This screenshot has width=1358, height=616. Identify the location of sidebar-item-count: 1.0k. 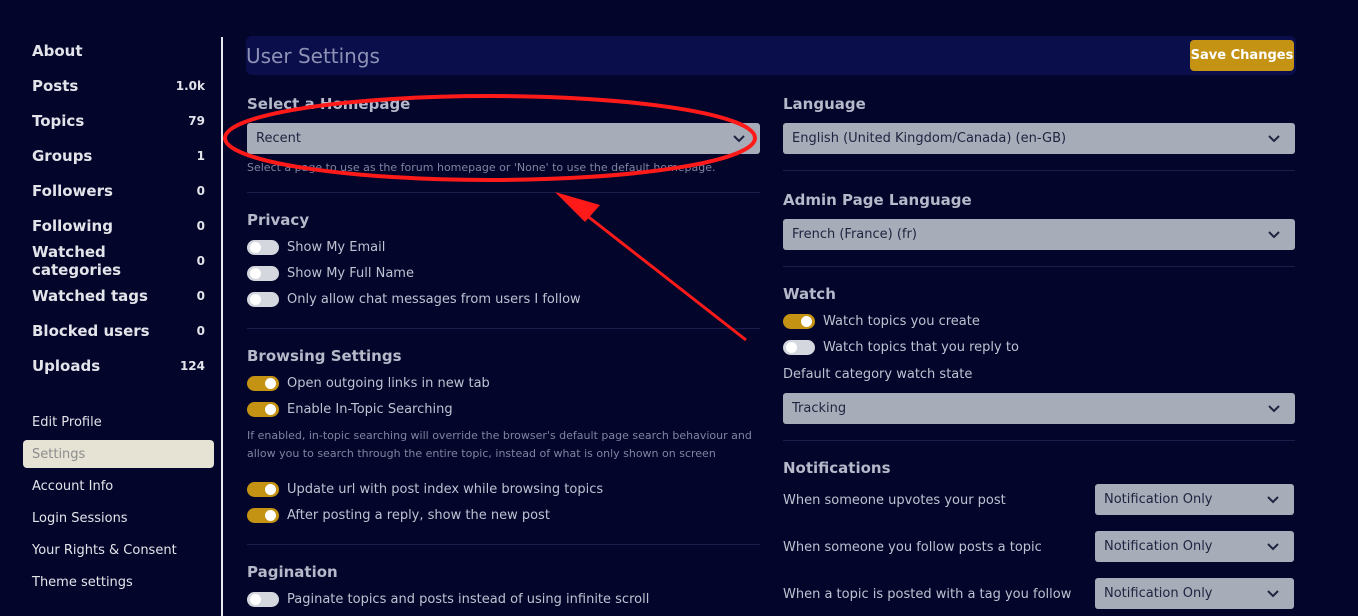
(190, 85).